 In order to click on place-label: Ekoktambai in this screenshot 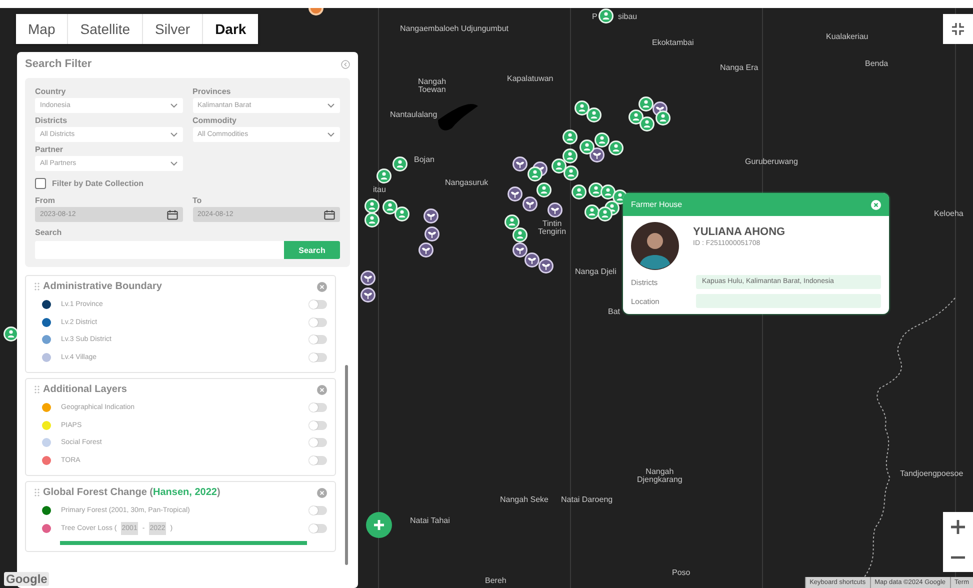, I will do `click(673, 43)`.